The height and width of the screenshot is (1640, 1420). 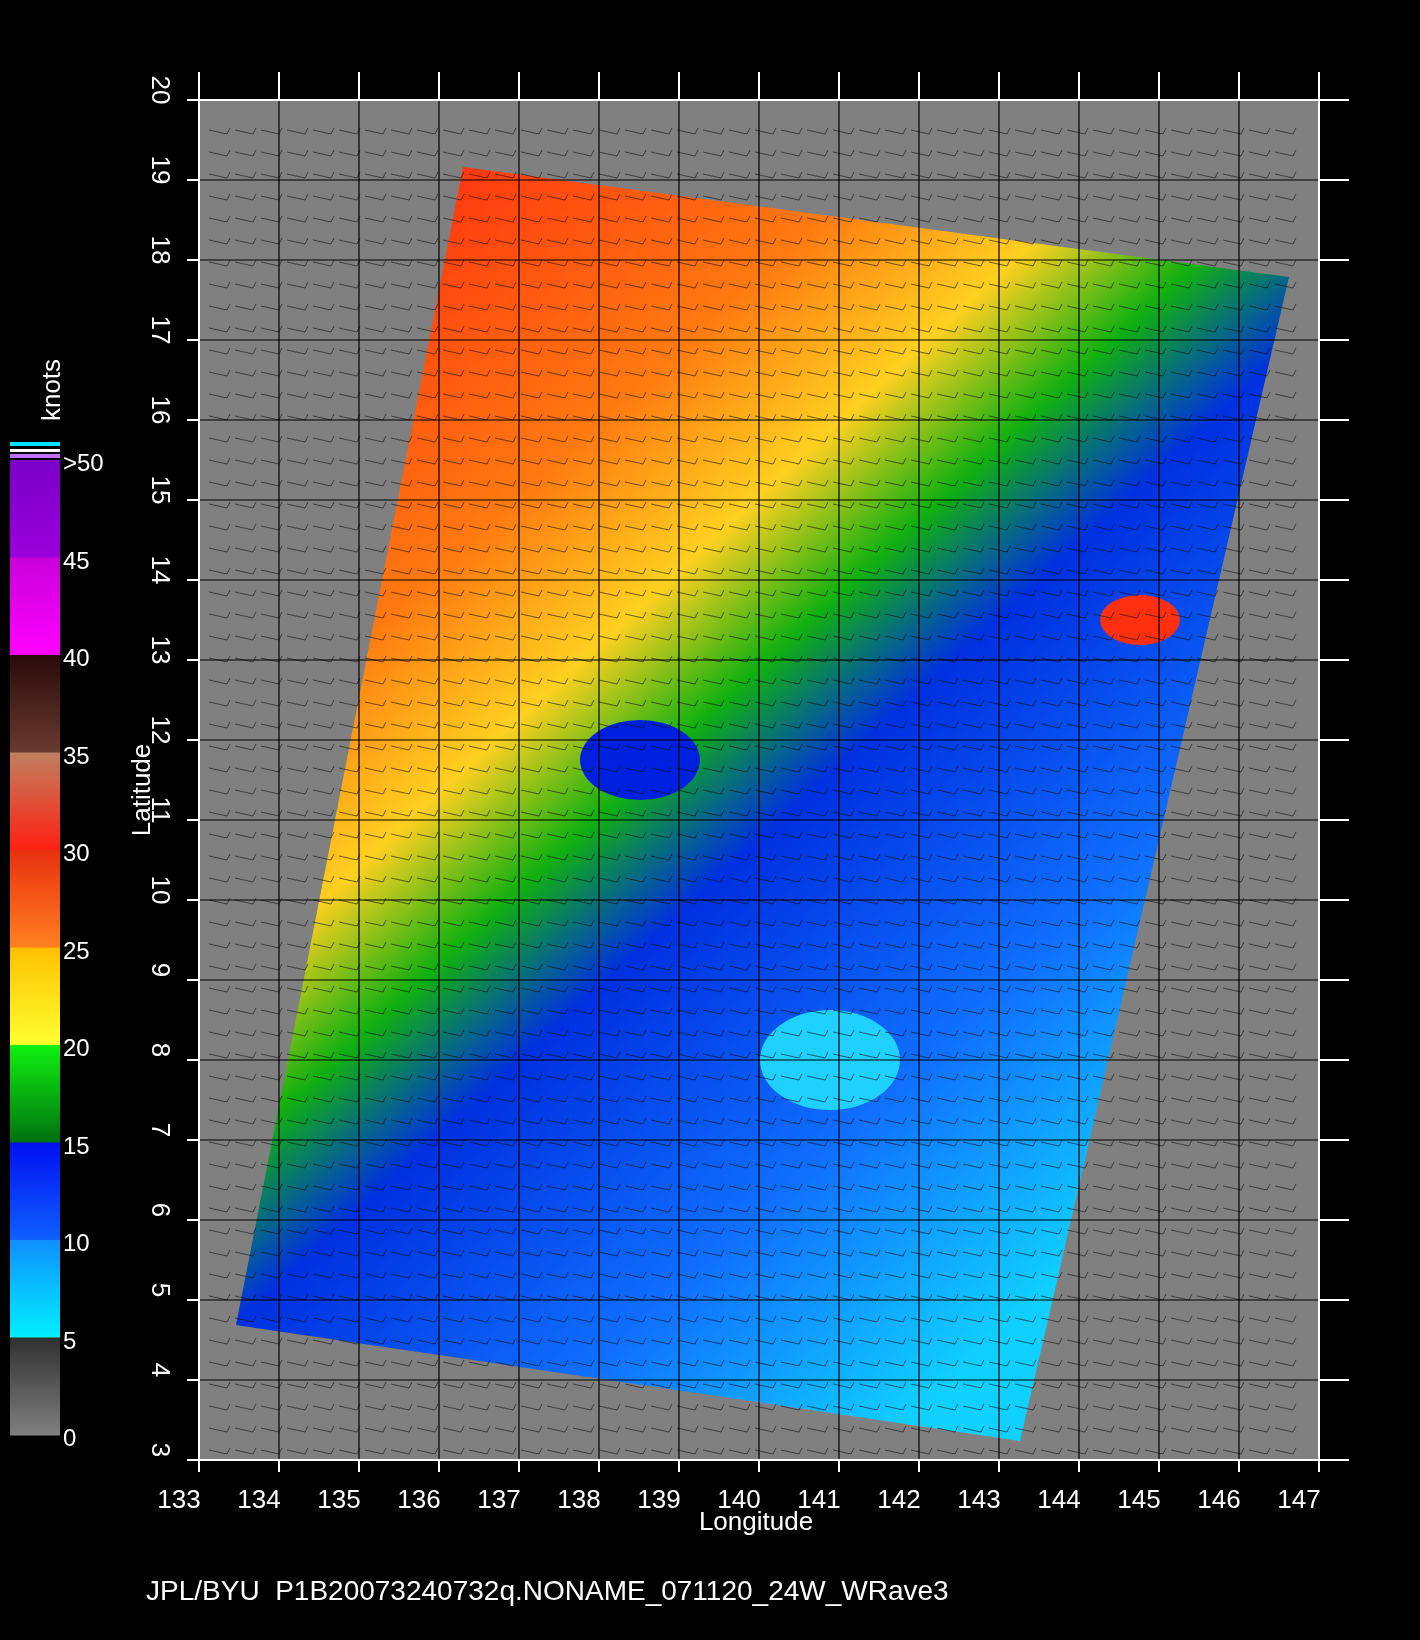 I want to click on latitude-tick-label: 5, so click(x=161, y=1290).